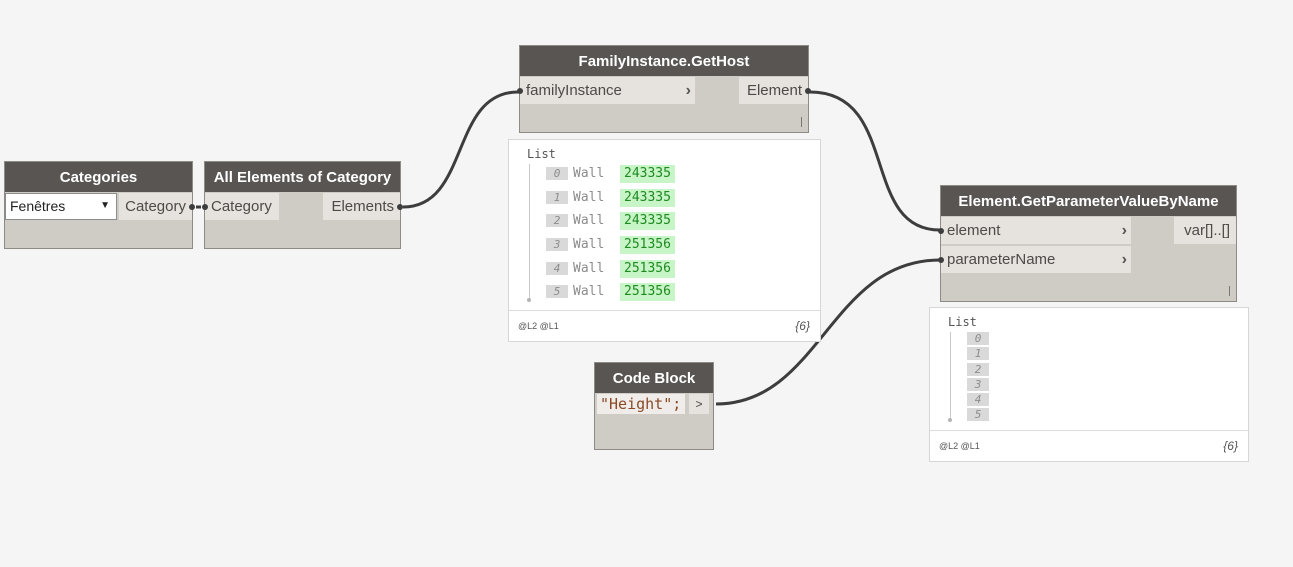  I want to click on node-title: Categories, so click(98, 177).